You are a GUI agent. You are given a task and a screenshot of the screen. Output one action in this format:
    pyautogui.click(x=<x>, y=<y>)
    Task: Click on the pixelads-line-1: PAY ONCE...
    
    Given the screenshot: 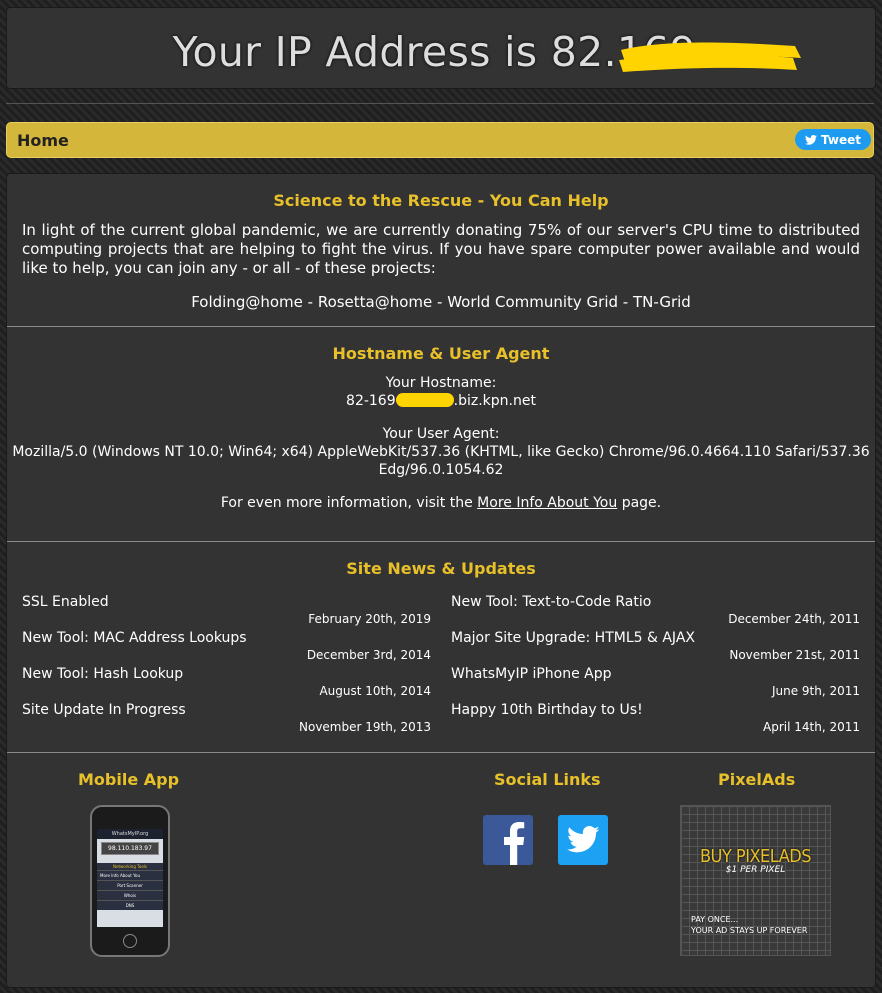 What is the action you would take?
    pyautogui.click(x=715, y=919)
    